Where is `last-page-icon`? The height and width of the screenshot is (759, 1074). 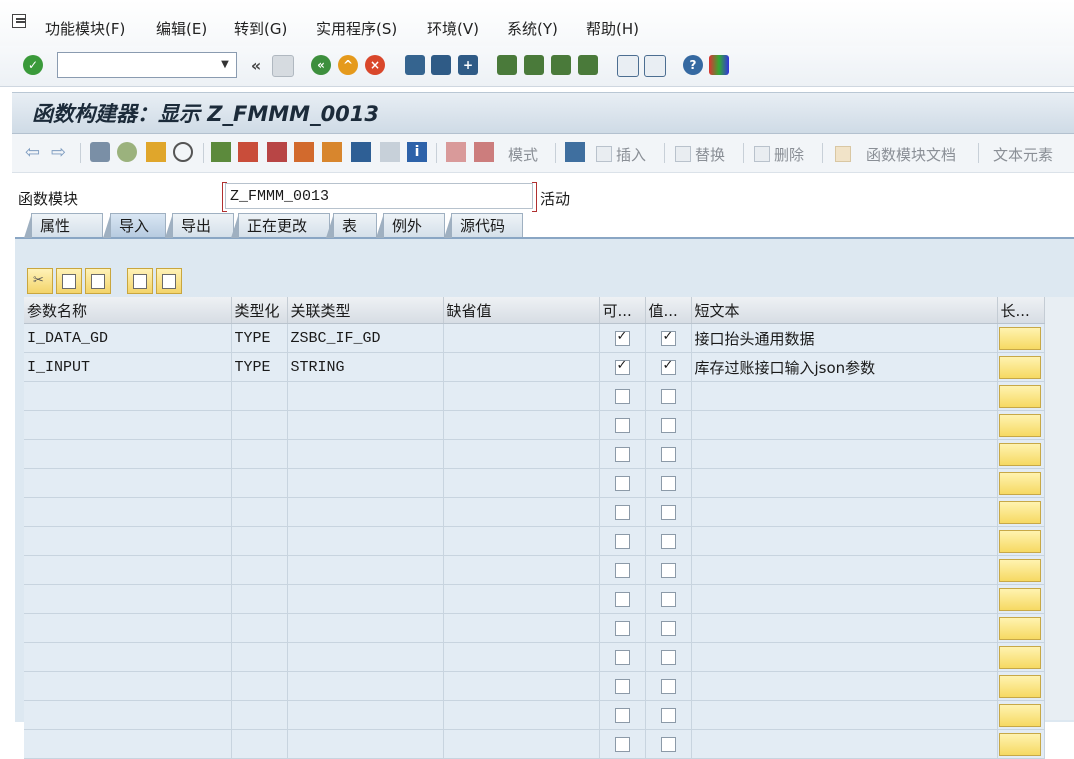
last-page-icon is located at coordinates (588, 65).